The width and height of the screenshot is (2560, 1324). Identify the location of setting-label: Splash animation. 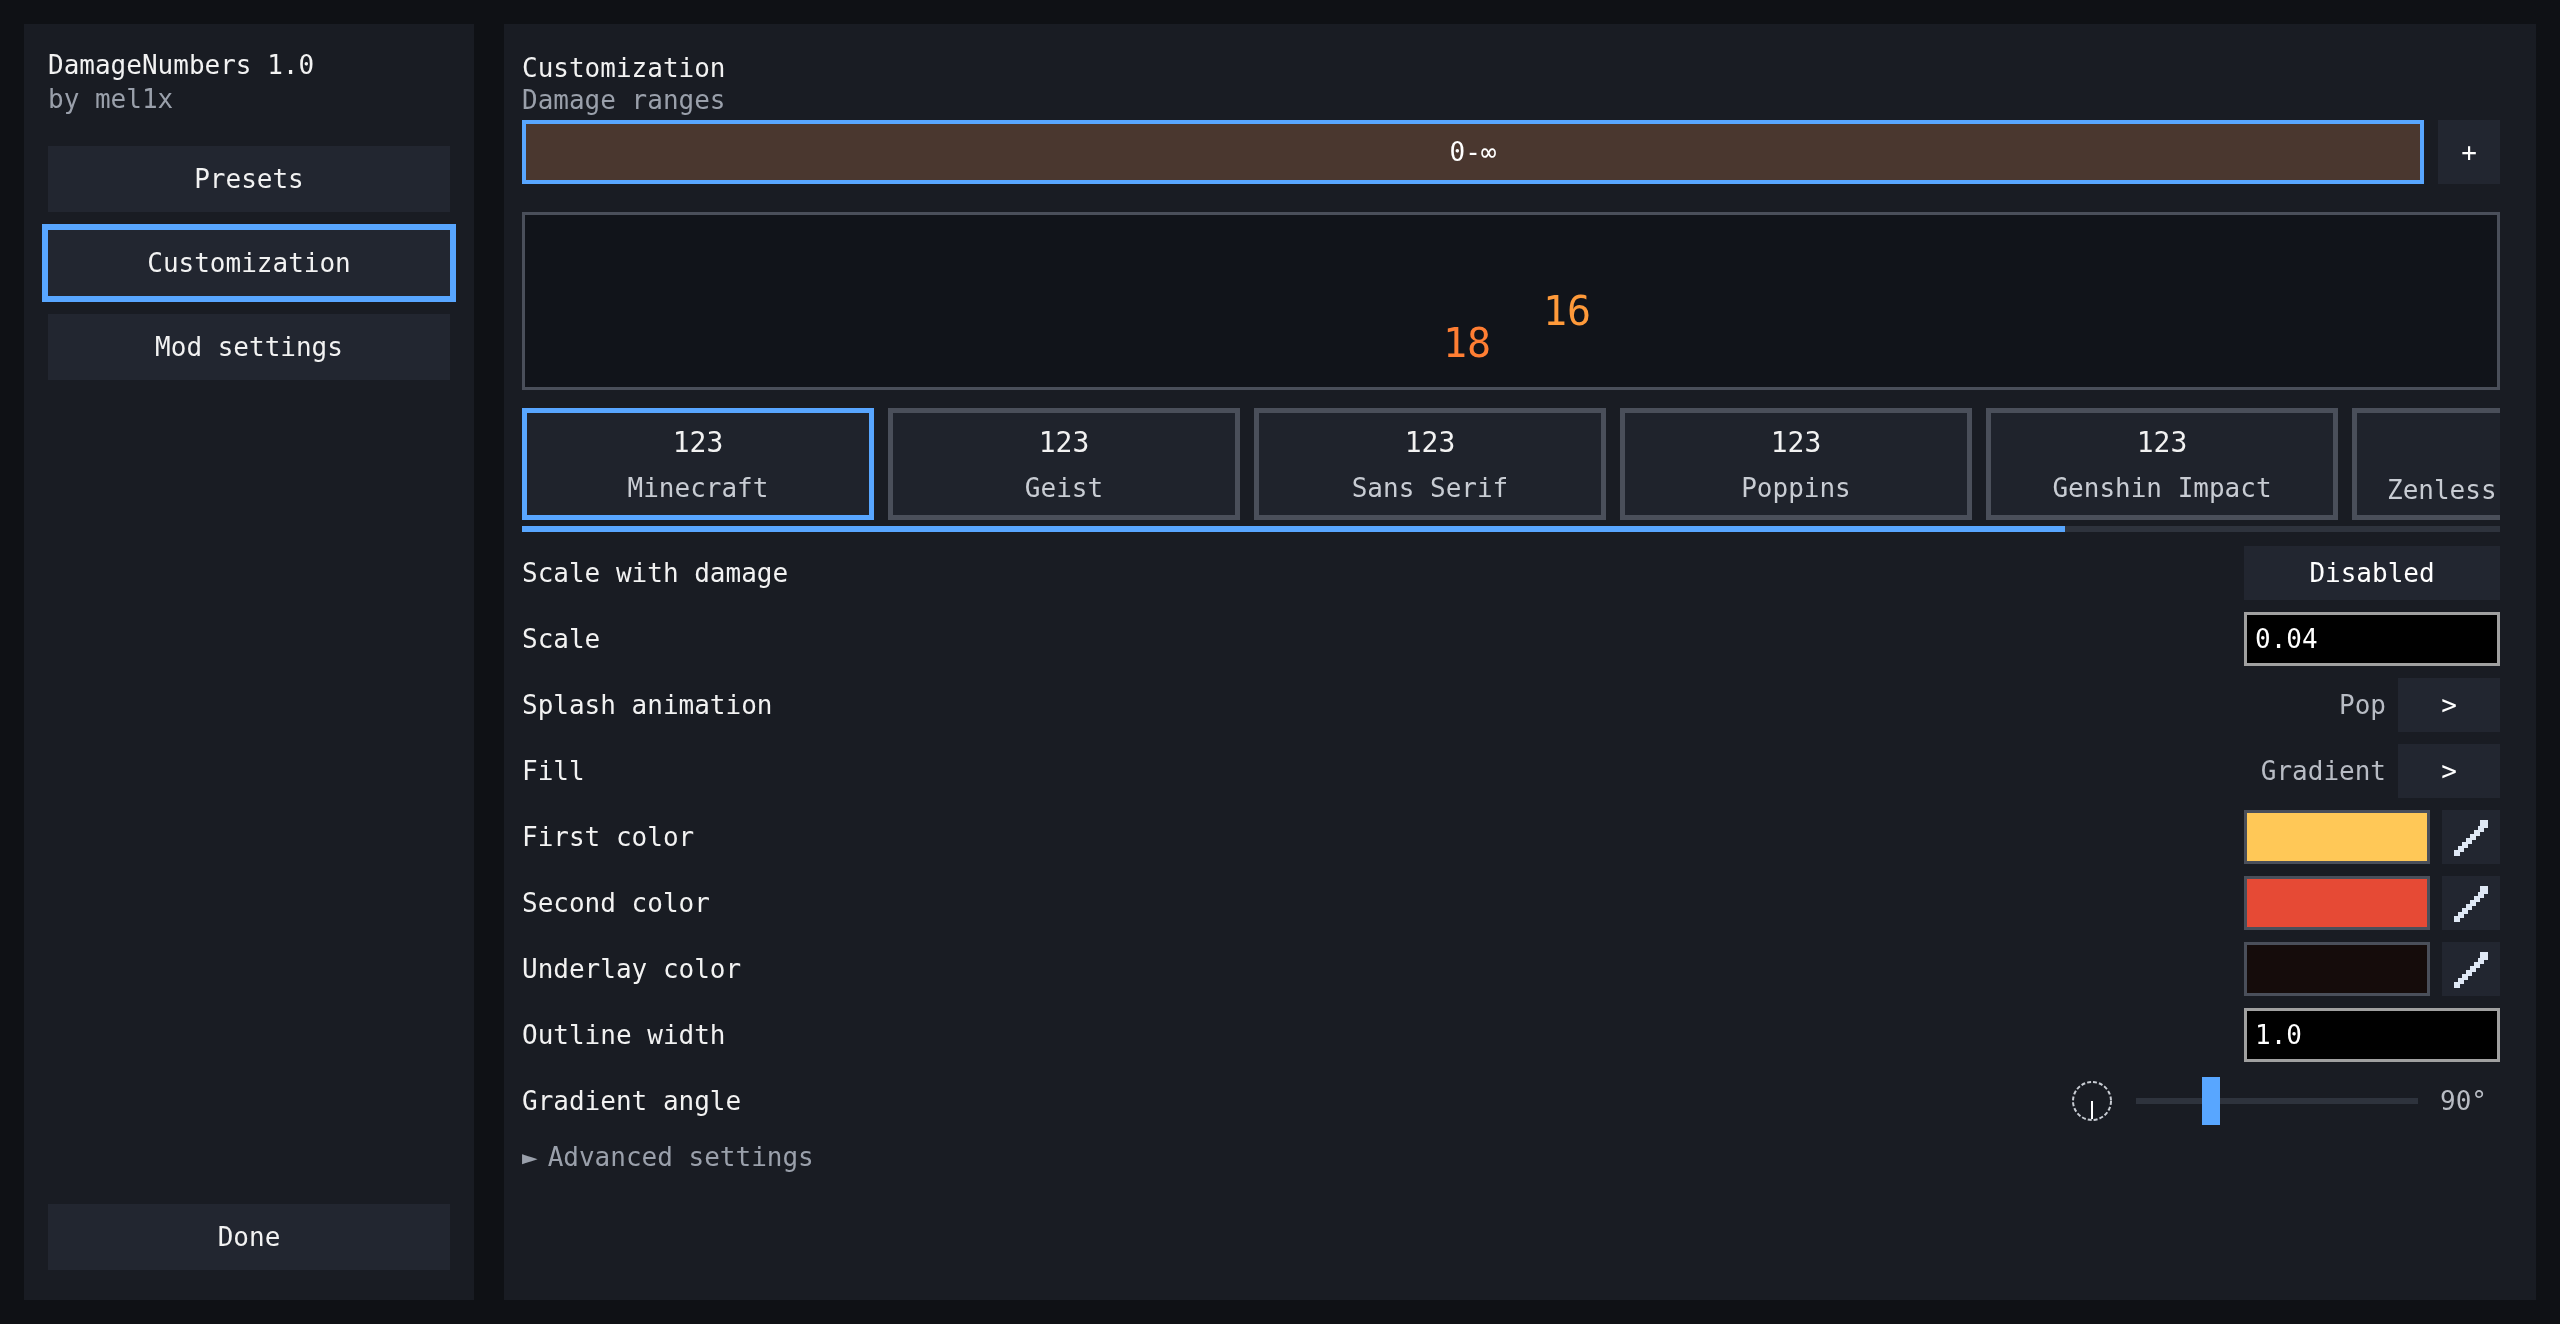
(648, 705).